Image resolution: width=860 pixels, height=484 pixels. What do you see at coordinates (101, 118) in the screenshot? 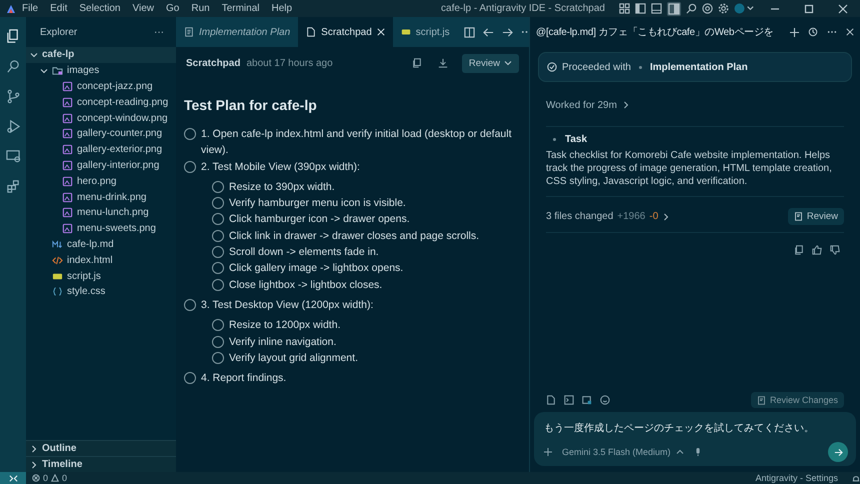
I see `explorer-entry: concept-window.png` at bounding box center [101, 118].